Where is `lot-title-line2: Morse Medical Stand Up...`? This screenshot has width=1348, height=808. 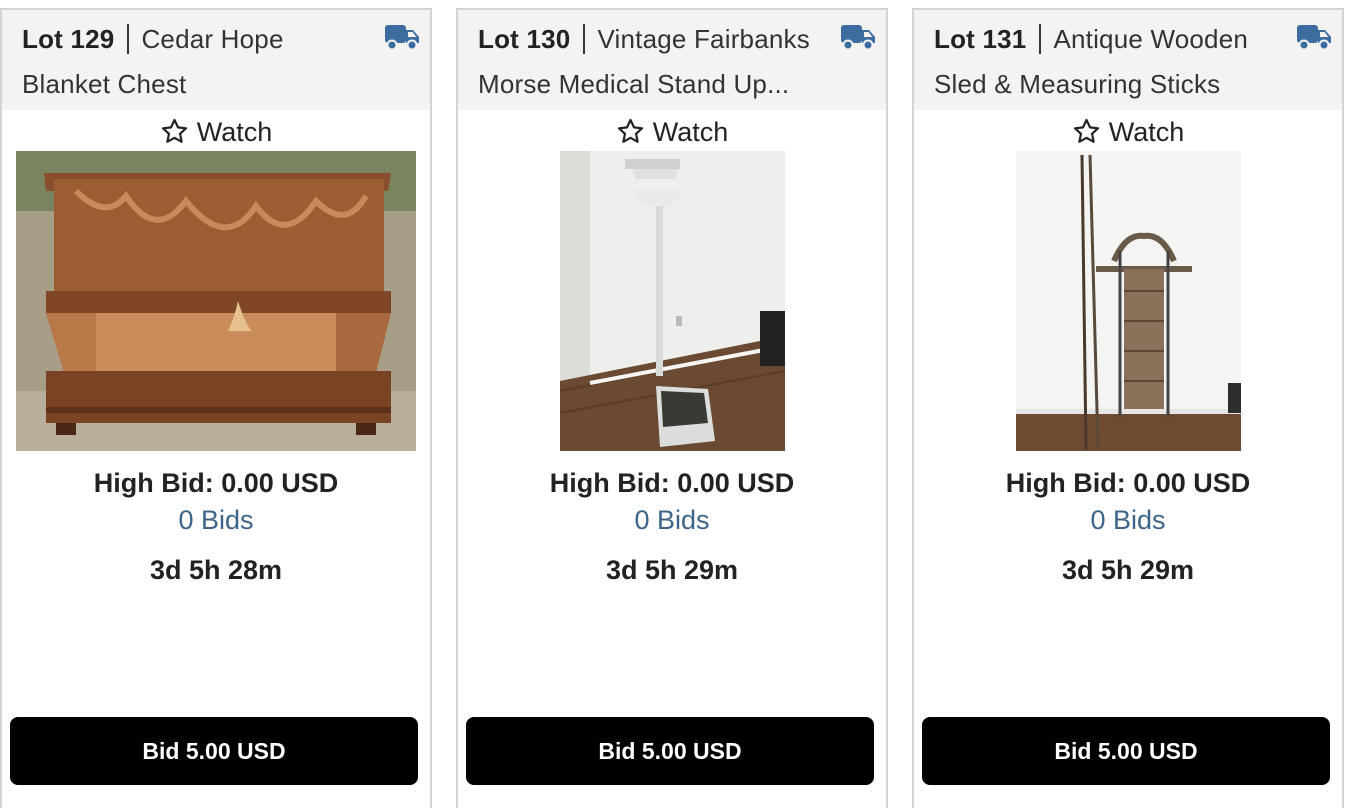
lot-title-line2: Morse Medical Stand Up... is located at coordinates (634, 84).